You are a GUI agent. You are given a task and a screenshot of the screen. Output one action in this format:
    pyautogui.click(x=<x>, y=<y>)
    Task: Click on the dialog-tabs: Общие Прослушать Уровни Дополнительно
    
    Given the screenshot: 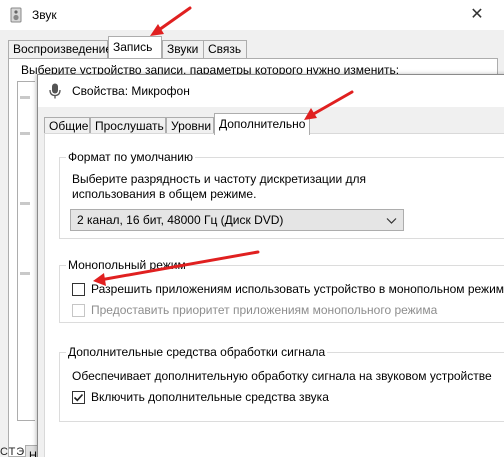 What is the action you would take?
    pyautogui.click(x=274, y=124)
    